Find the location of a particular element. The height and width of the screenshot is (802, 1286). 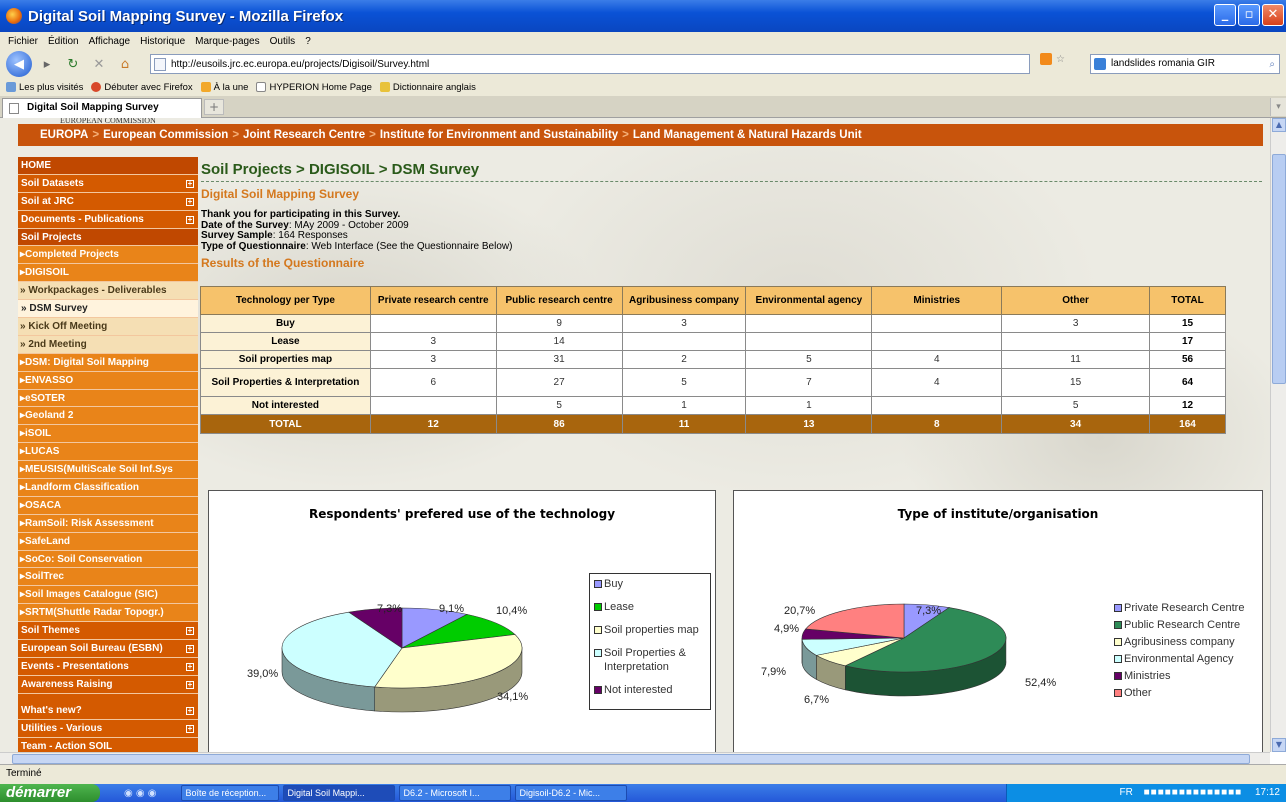

sidebar-item-12: ▸ENVASSO is located at coordinates (108, 380).